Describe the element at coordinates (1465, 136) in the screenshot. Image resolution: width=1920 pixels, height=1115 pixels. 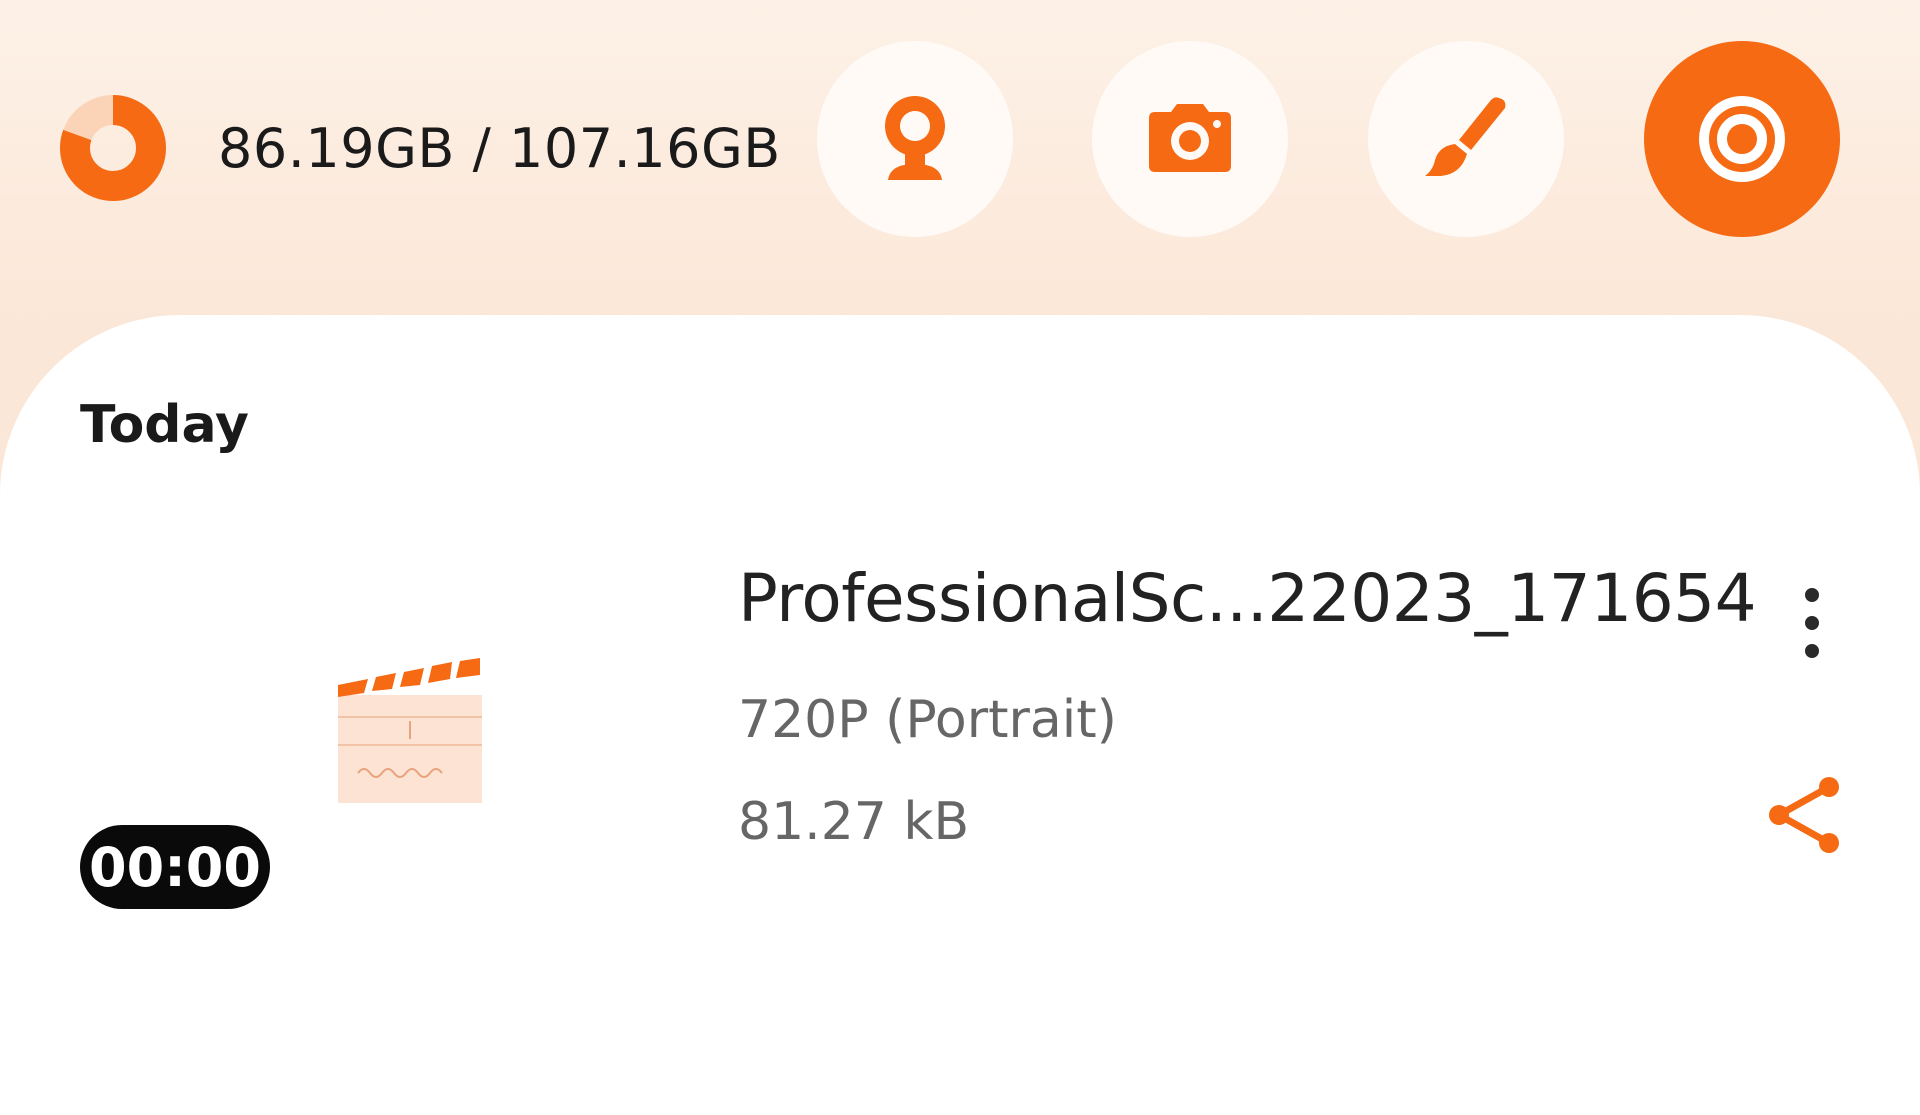
I see `brush-icon` at that location.